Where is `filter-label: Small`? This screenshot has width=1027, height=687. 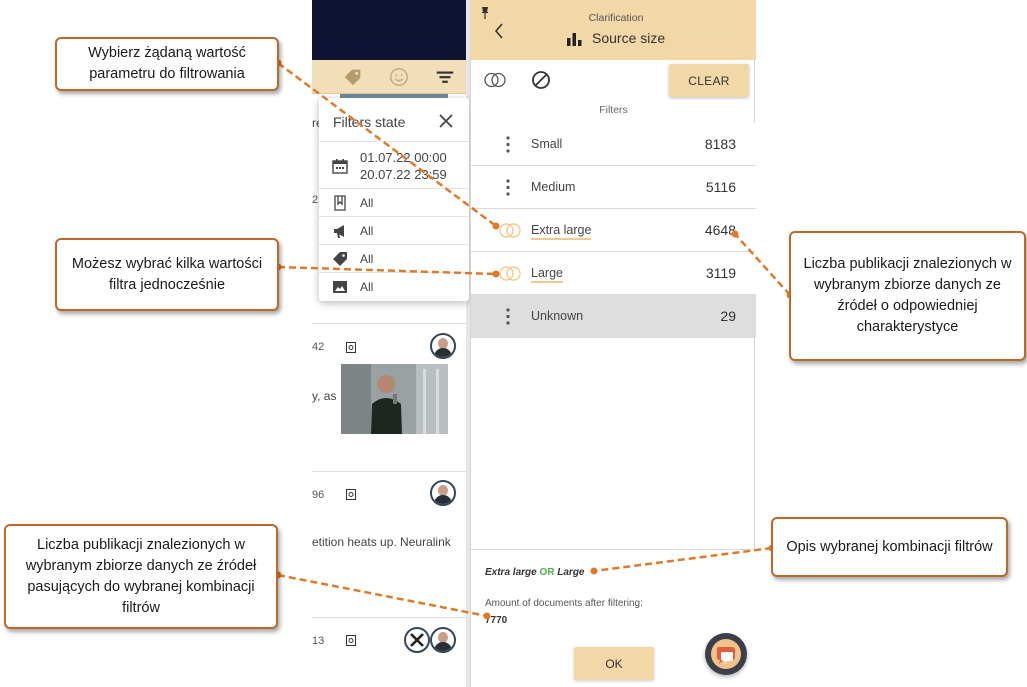
filter-label: Small is located at coordinates (547, 144).